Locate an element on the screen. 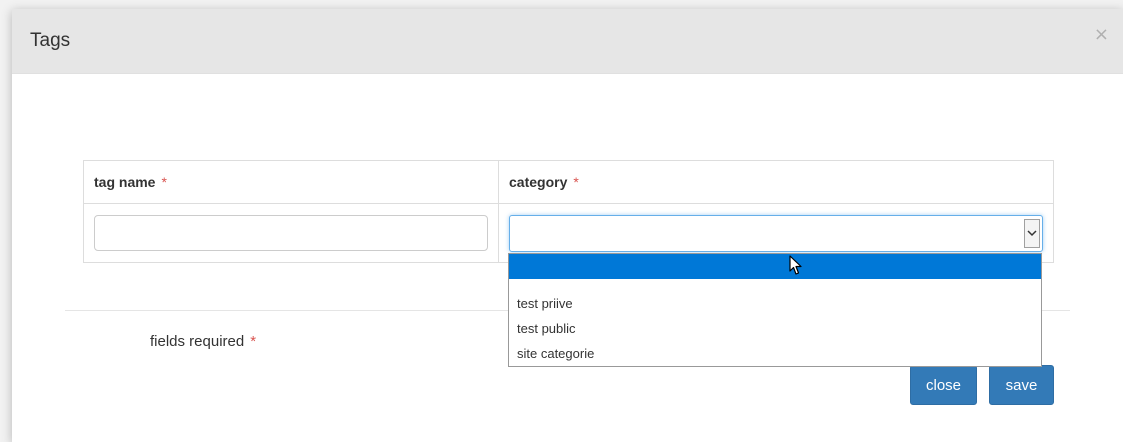 The image size is (1123, 442). category-dropdown-list: test priive test public site categorie is located at coordinates (775, 310).